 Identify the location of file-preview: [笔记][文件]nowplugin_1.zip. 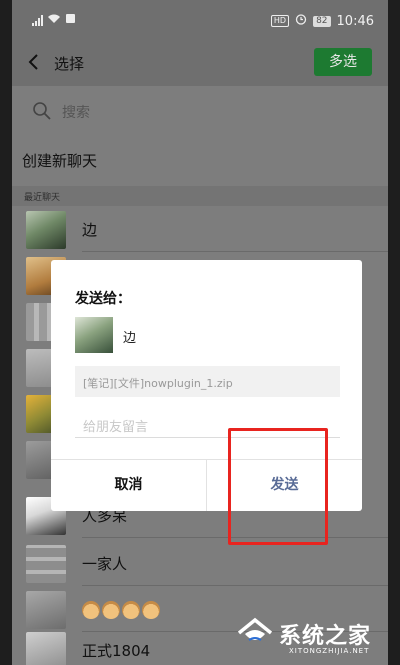
(207, 381).